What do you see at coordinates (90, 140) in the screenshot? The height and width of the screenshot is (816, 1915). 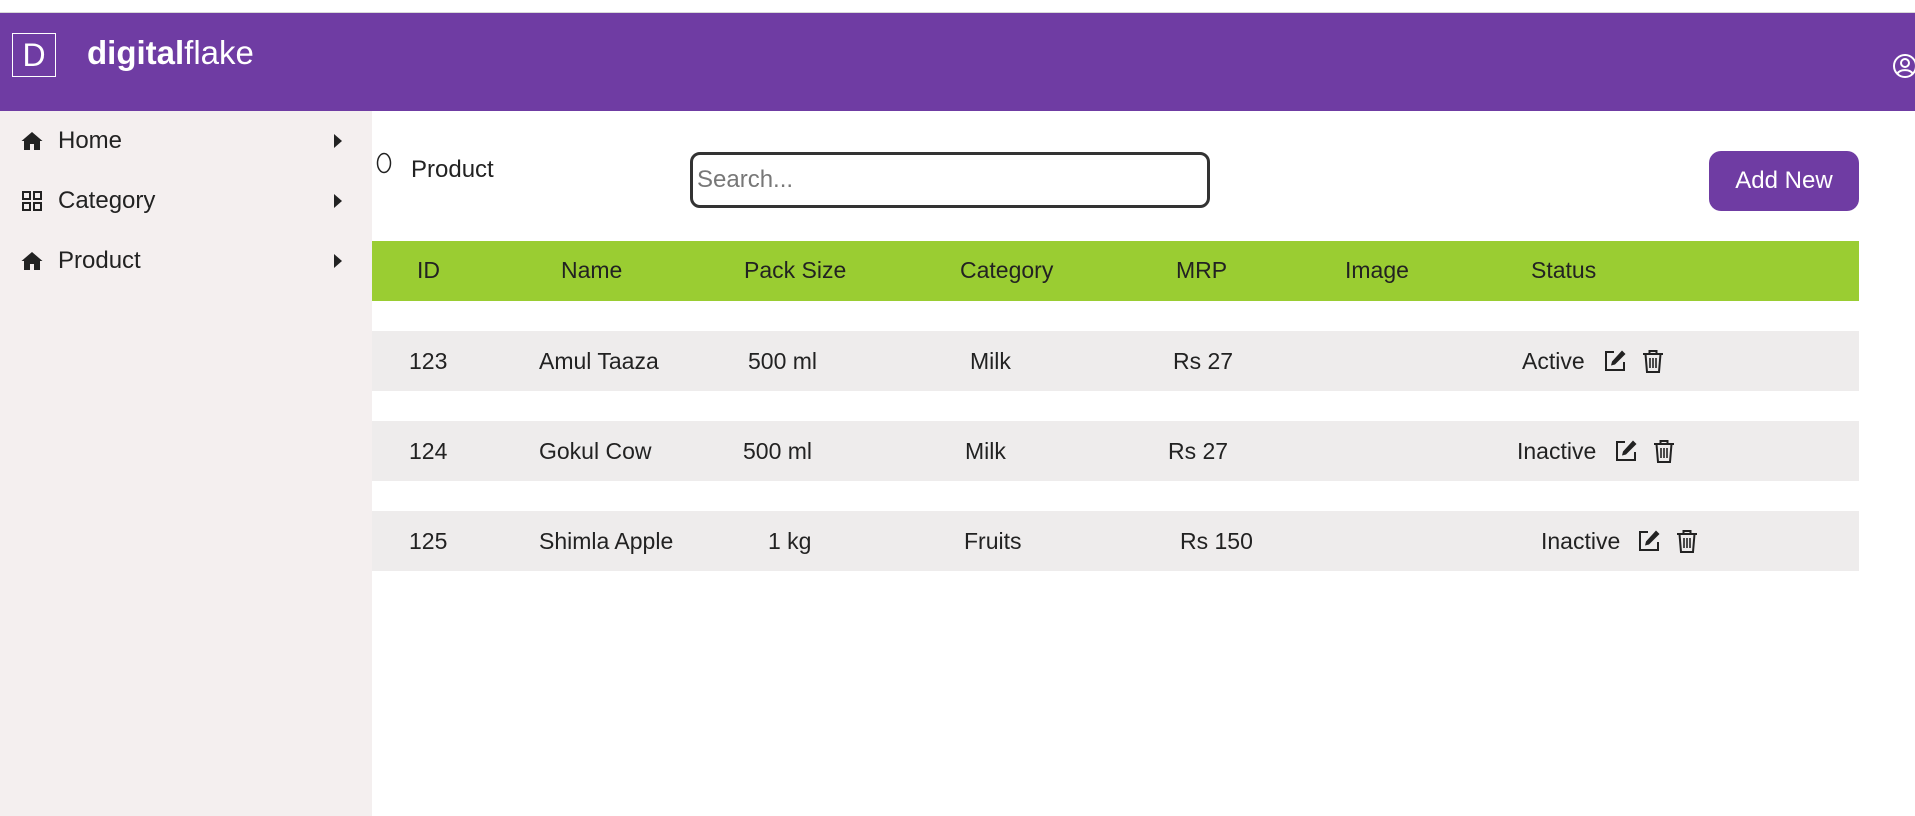 I see `sidebar-item-label: Home` at bounding box center [90, 140].